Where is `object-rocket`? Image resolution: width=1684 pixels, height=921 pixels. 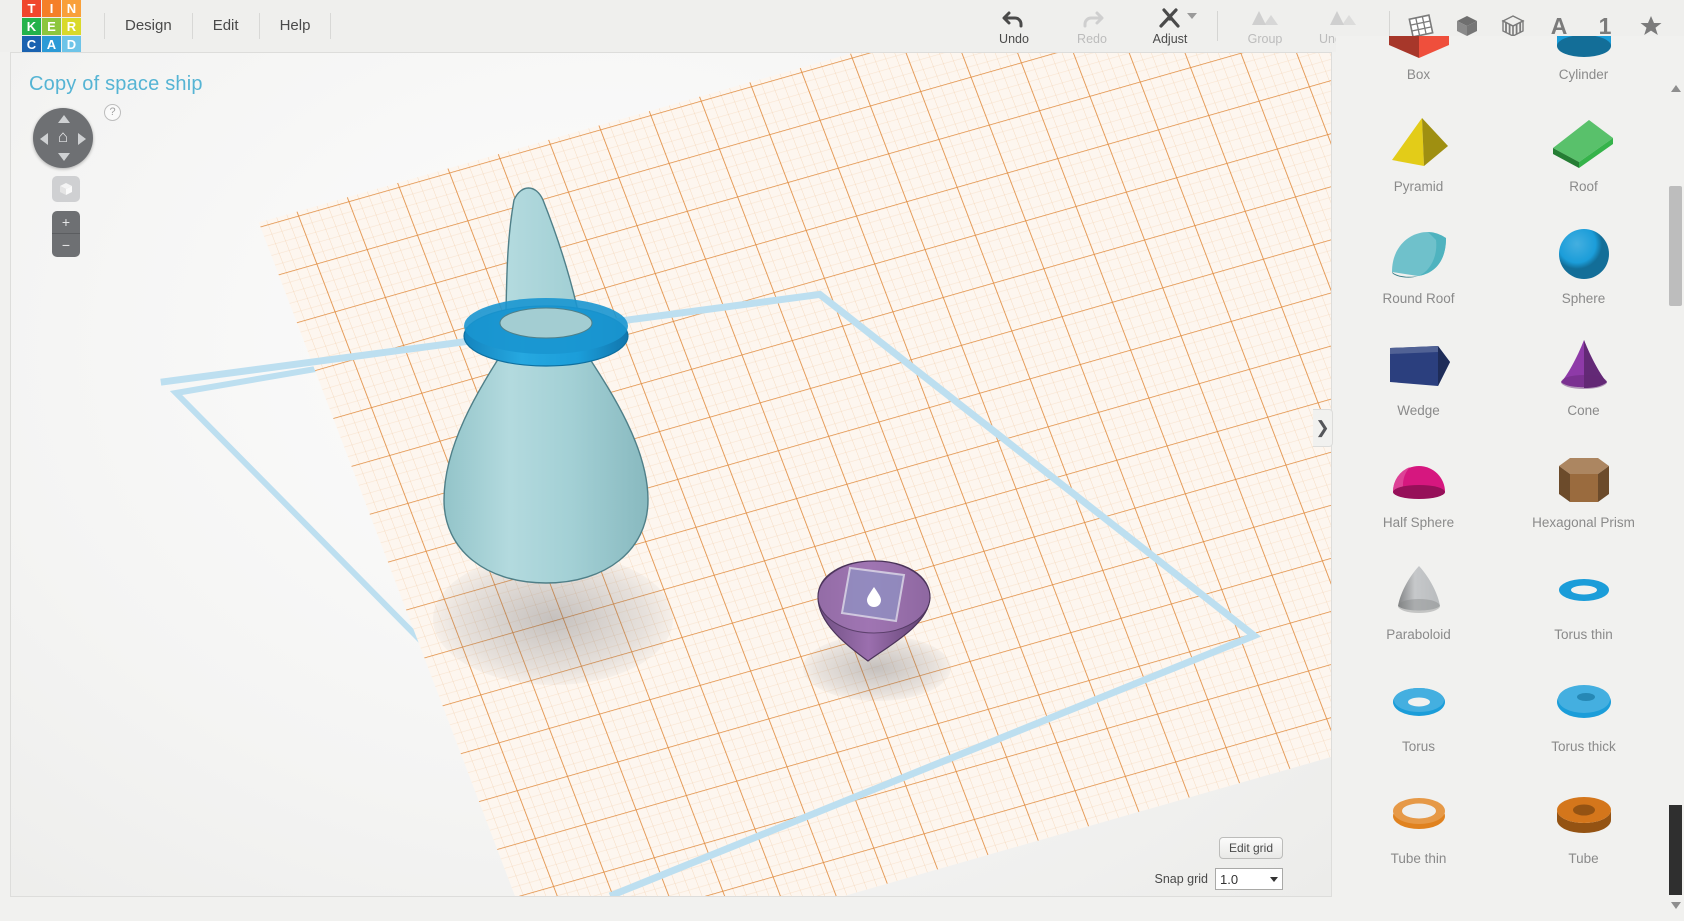
object-rocket is located at coordinates (546, 385).